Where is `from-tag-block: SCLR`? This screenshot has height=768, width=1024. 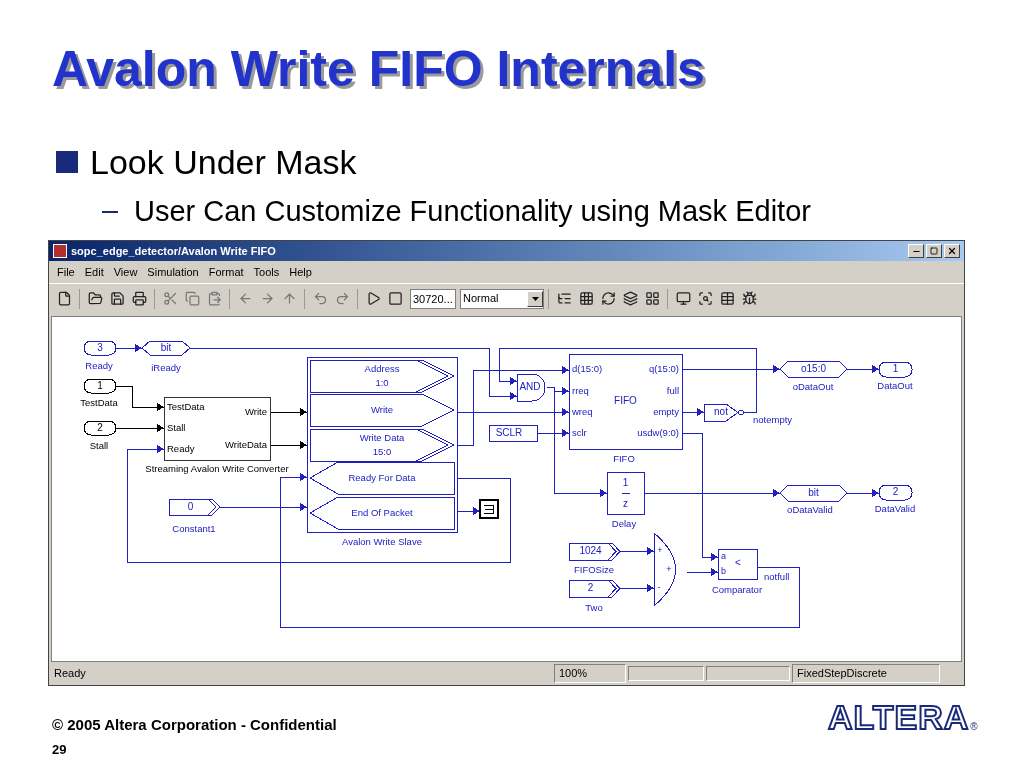 from-tag-block: SCLR is located at coordinates (513, 433).